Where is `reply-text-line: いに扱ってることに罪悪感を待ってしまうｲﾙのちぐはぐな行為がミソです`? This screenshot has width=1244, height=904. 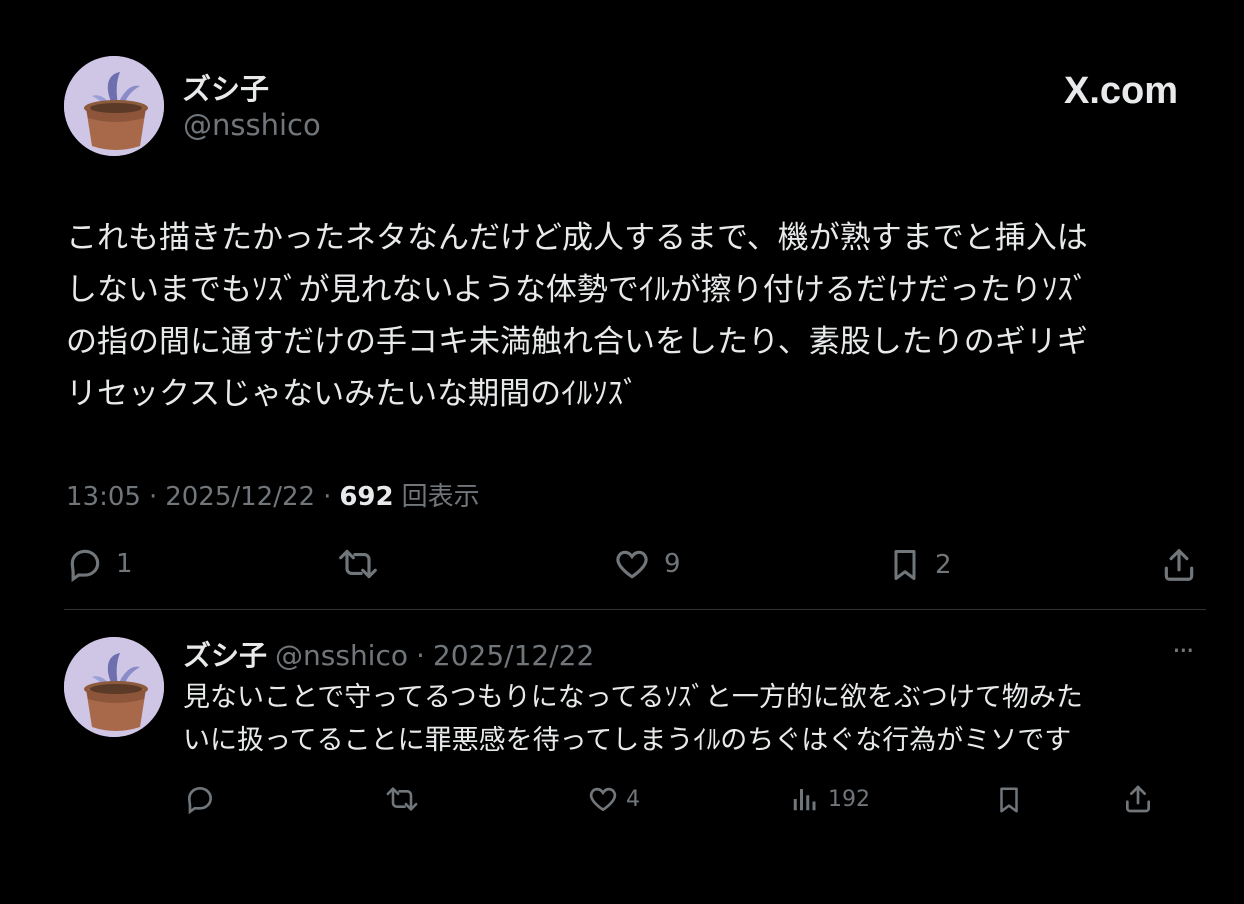 reply-text-line: いに扱ってることに罪悪感を待ってしまうｲﾙのちぐはぐな行為がミソです is located at coordinates (627, 740).